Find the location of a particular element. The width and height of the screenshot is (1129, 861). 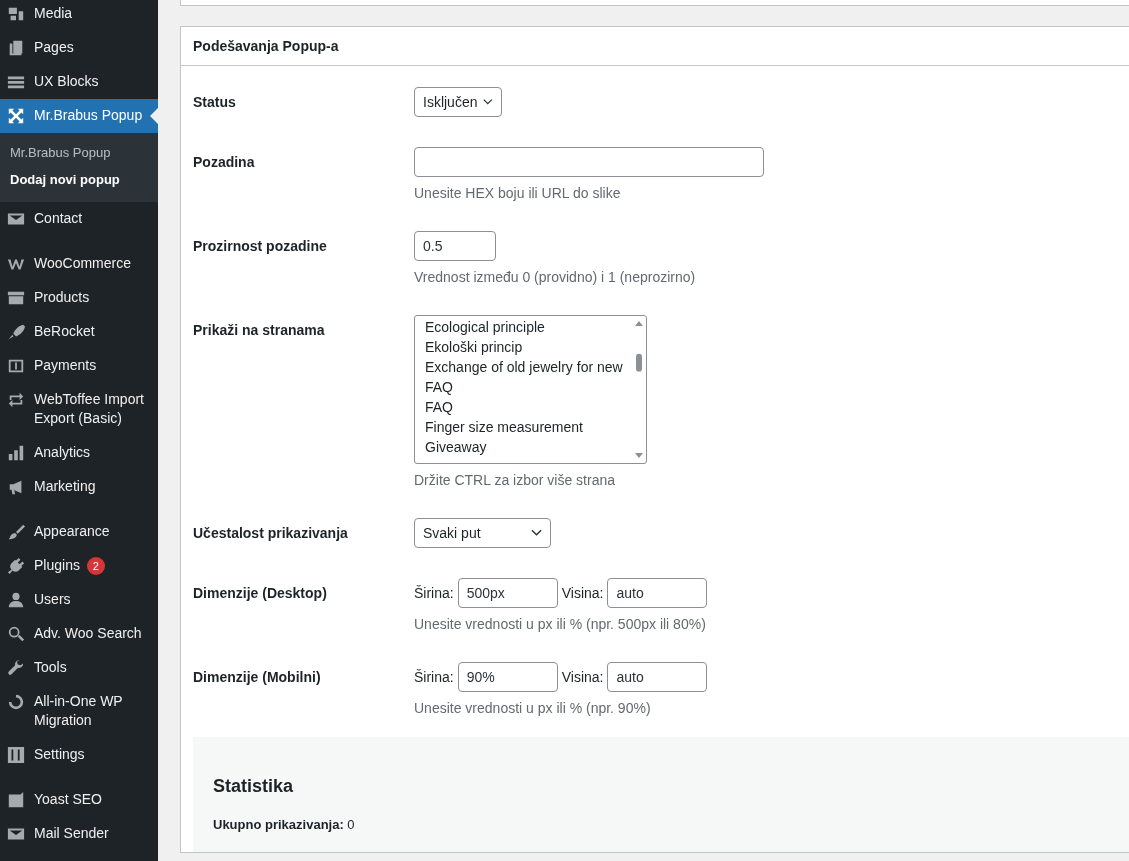

search-icon is located at coordinates (16, 634).